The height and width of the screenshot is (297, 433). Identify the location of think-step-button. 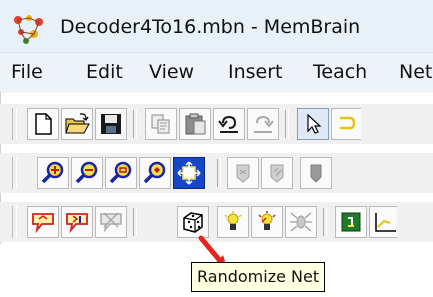
(267, 222).